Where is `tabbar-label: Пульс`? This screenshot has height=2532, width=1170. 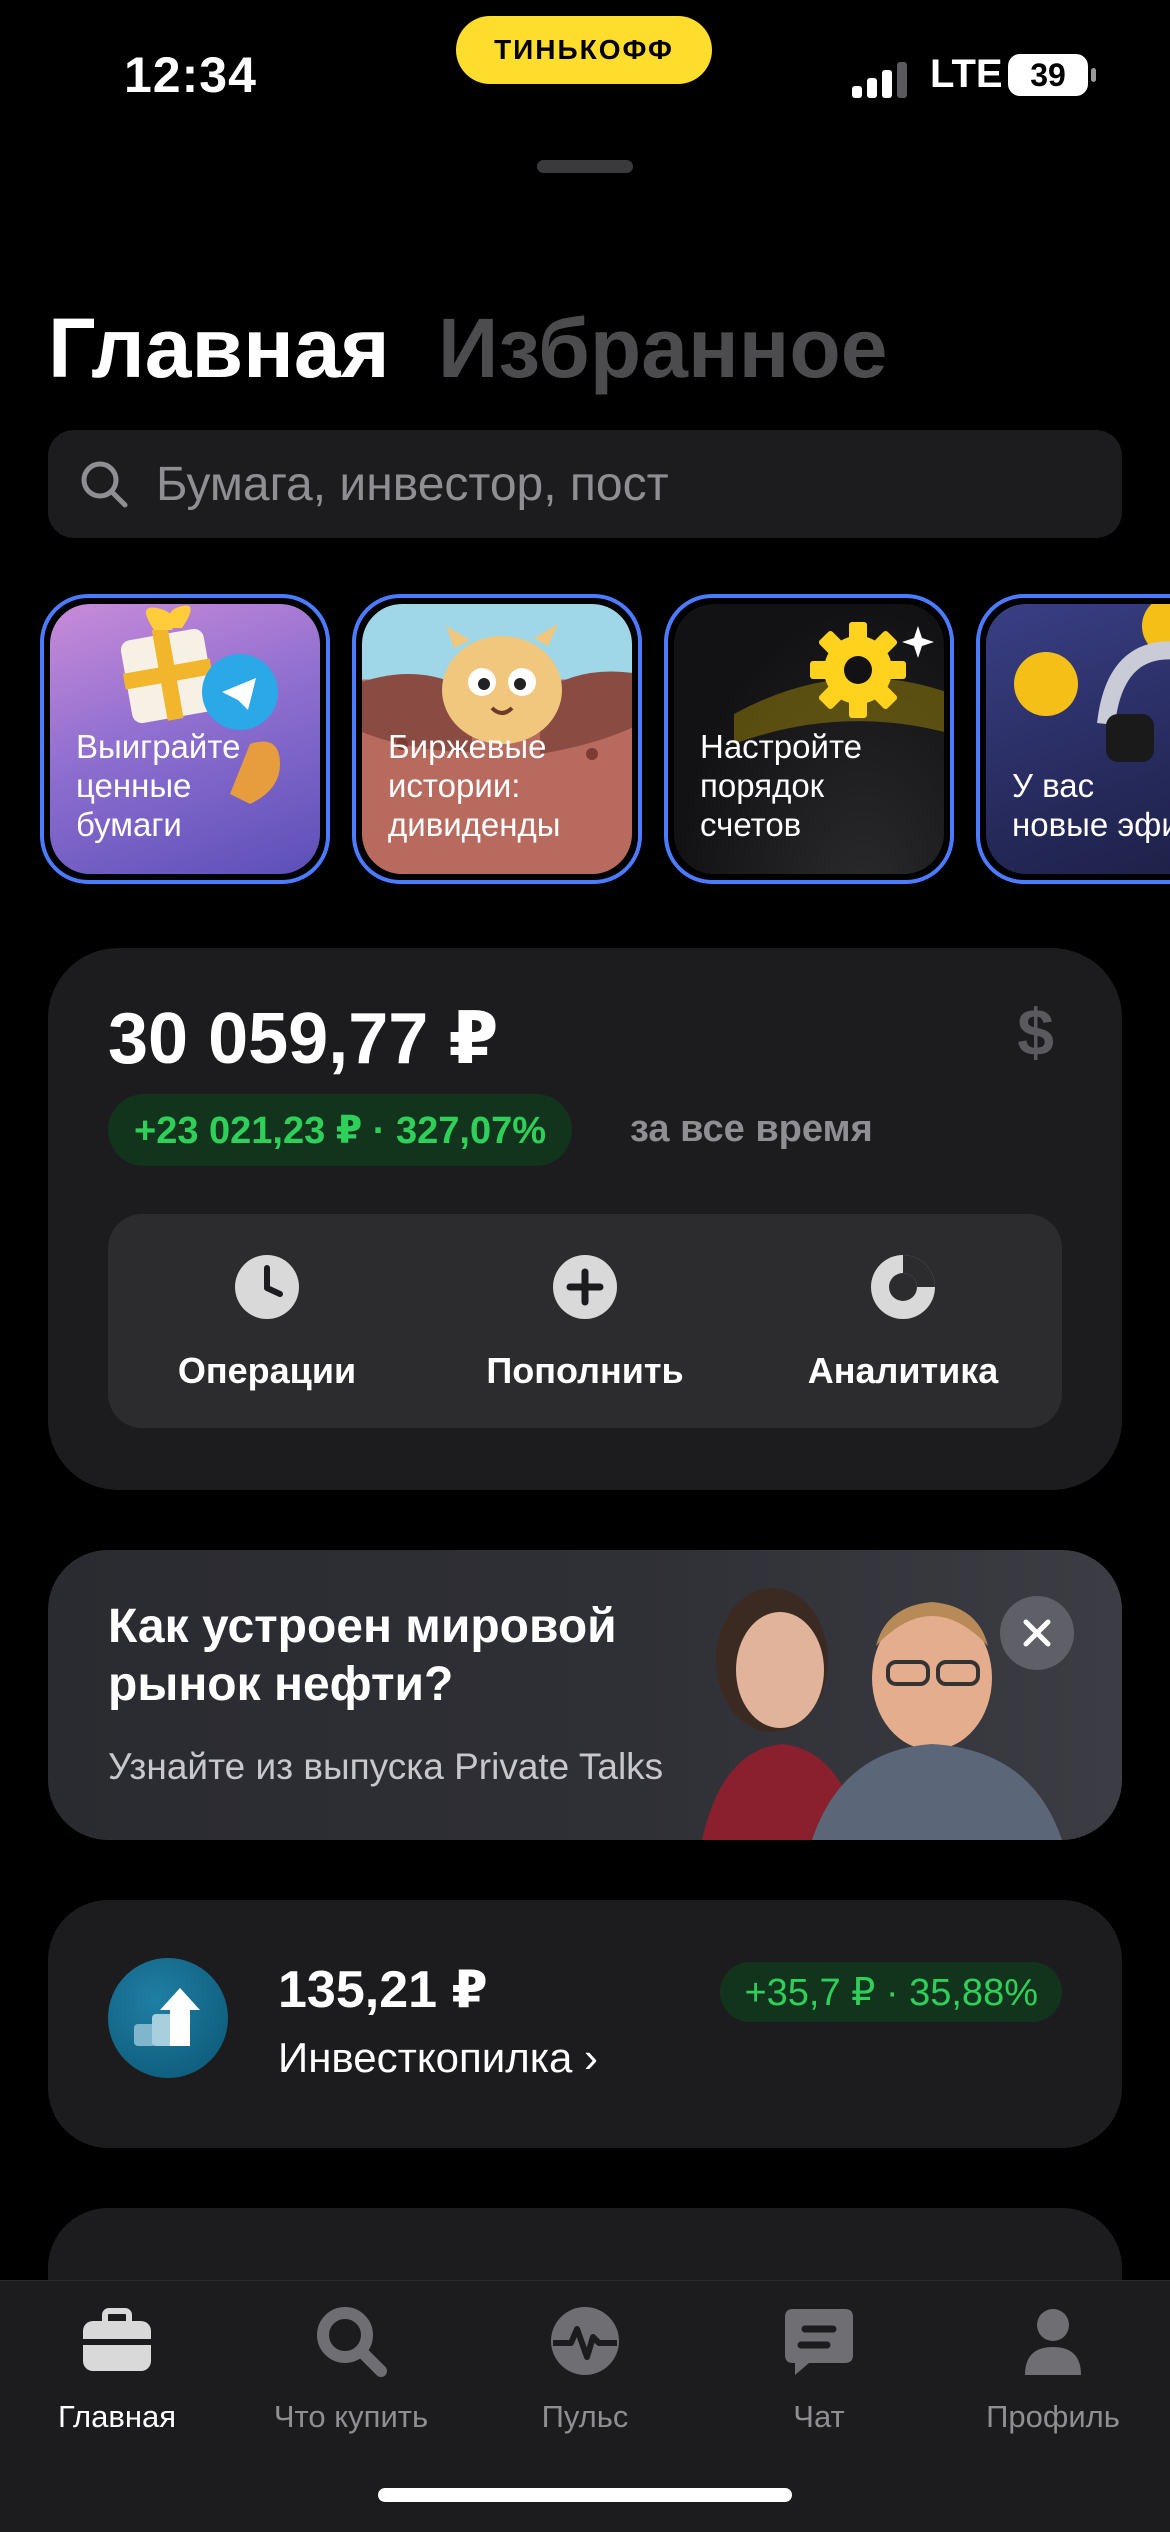 tabbar-label: Пульс is located at coordinates (585, 2416).